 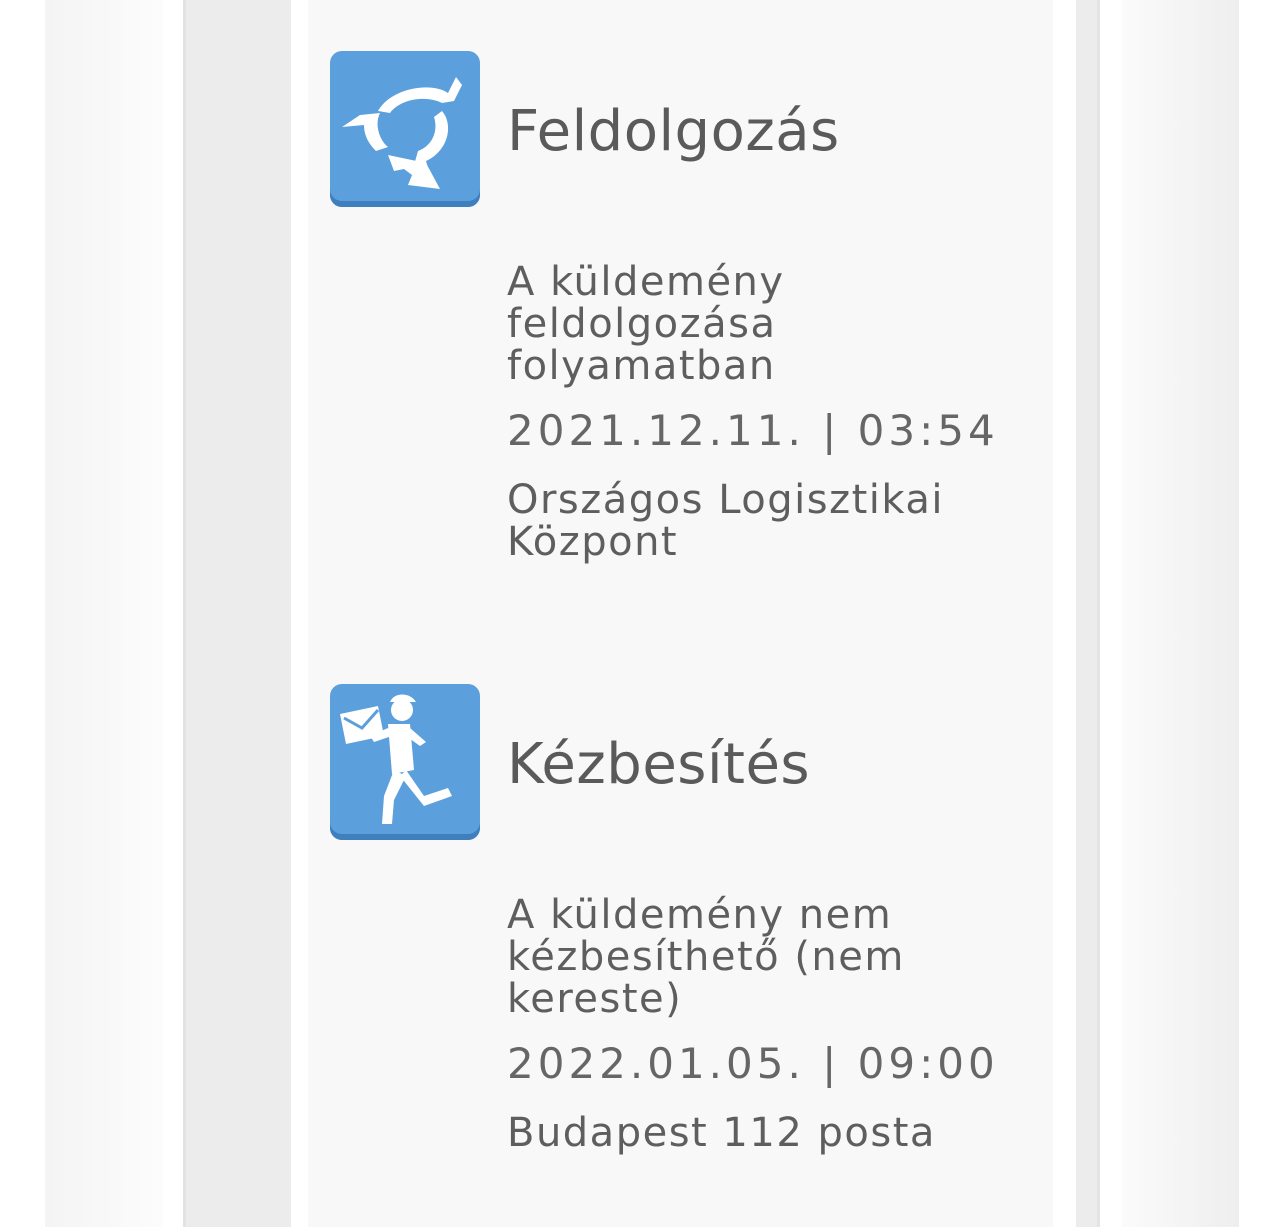 I want to click on frame-gutter-left, so click(x=238, y=613).